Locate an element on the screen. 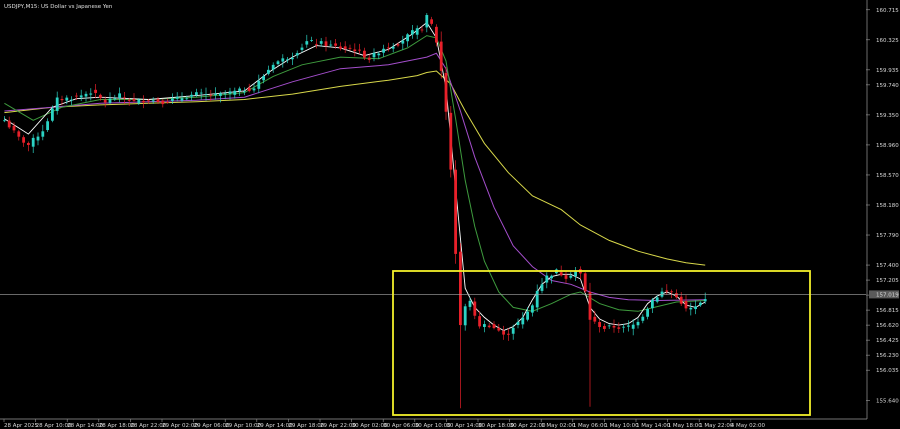 The height and width of the screenshot is (429, 900). x-tick-label: 28 Apr 2025 is located at coordinates (21, 426).